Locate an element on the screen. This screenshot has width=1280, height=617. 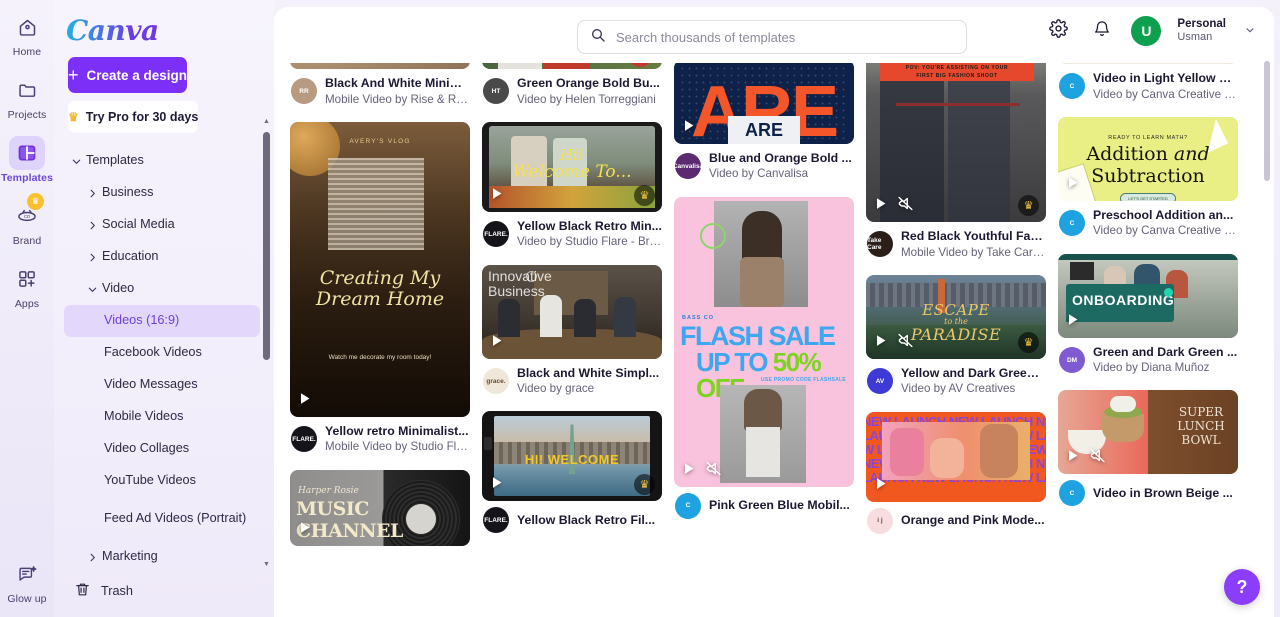
author-avatar: AV is located at coordinates (880, 381).